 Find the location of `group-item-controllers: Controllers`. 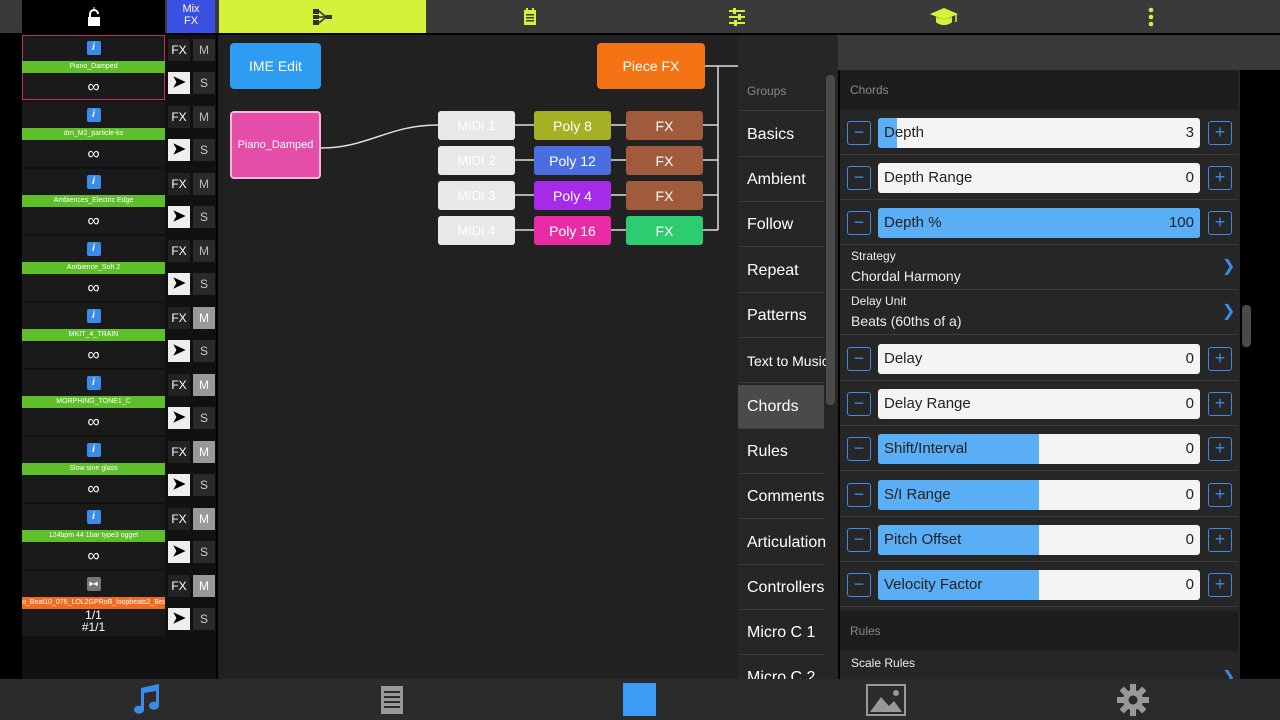

group-item-controllers: Controllers is located at coordinates (781, 588).